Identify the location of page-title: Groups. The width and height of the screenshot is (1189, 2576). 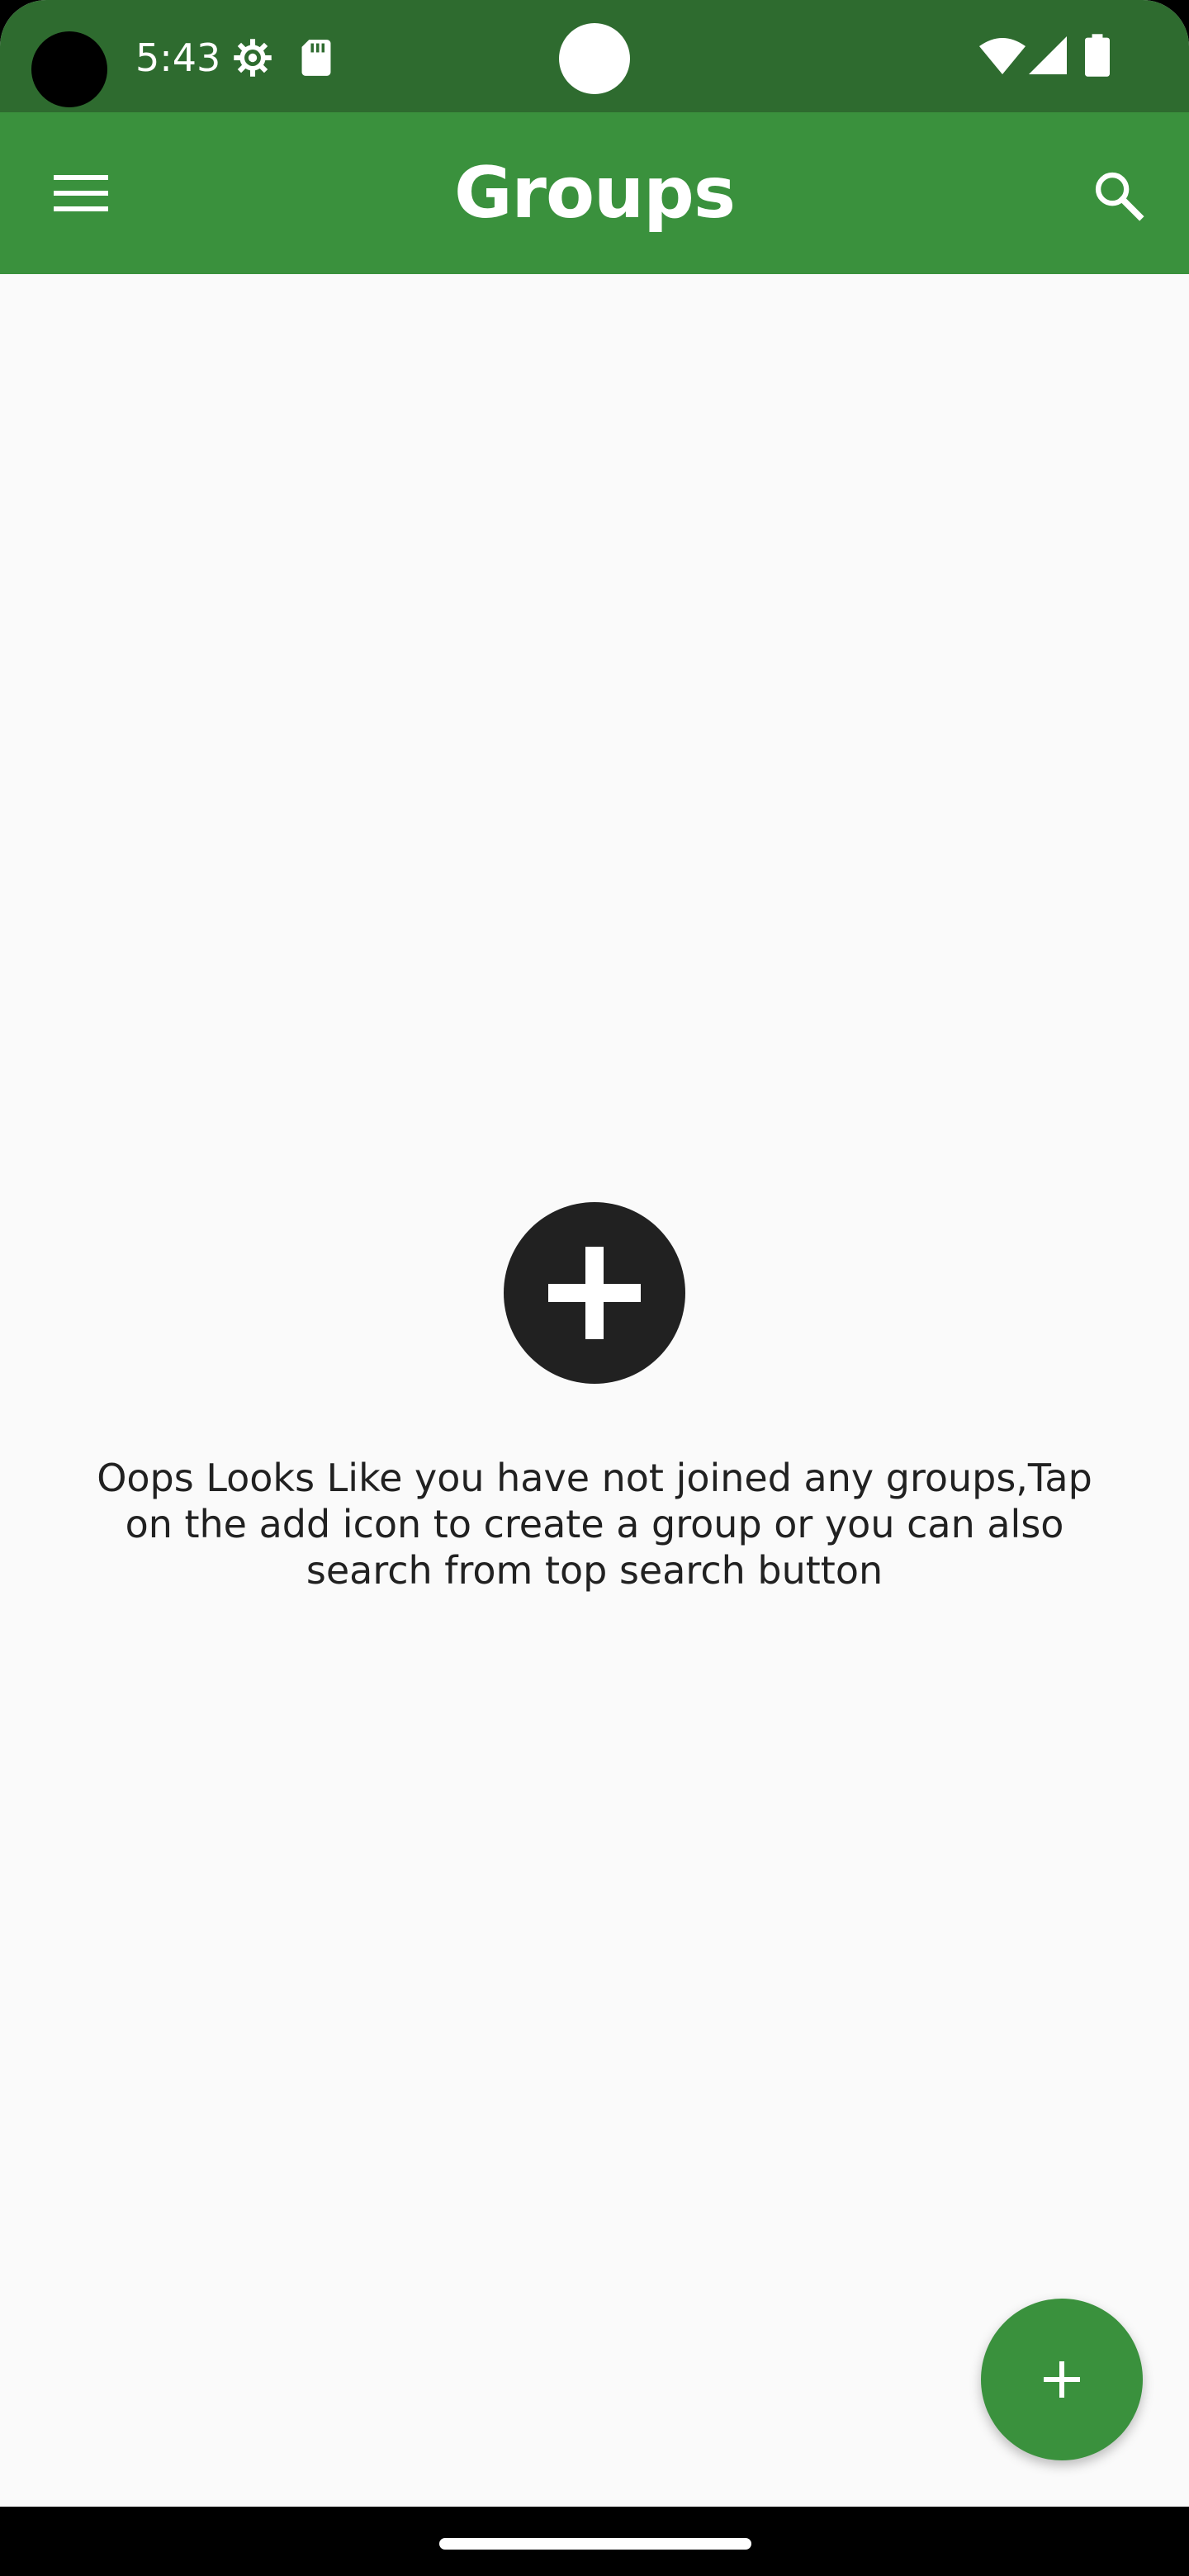
(594, 193).